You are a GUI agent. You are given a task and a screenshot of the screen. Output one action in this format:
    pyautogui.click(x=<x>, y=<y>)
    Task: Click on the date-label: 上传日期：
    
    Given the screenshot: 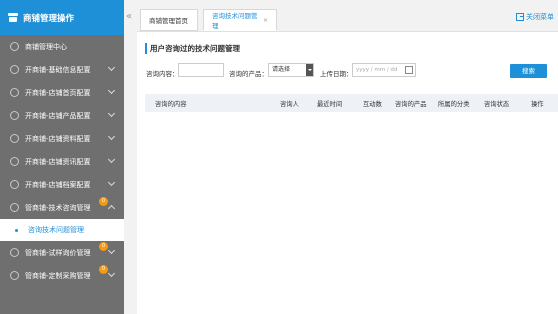 What is the action you would take?
    pyautogui.click(x=336, y=74)
    